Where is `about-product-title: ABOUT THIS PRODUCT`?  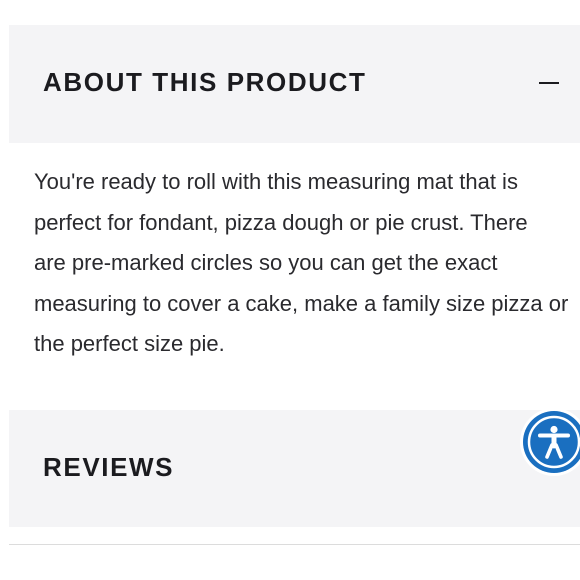 about-product-title: ABOUT THIS PRODUCT is located at coordinates (205, 82).